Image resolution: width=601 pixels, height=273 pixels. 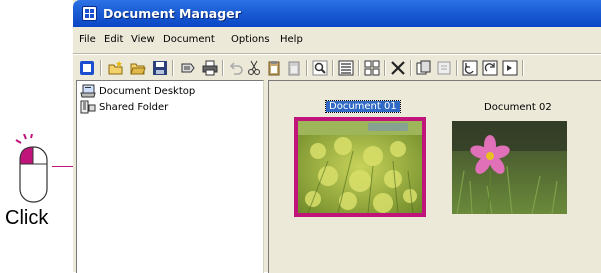 I want to click on title-bar: Document Manager, so click(x=337, y=13).